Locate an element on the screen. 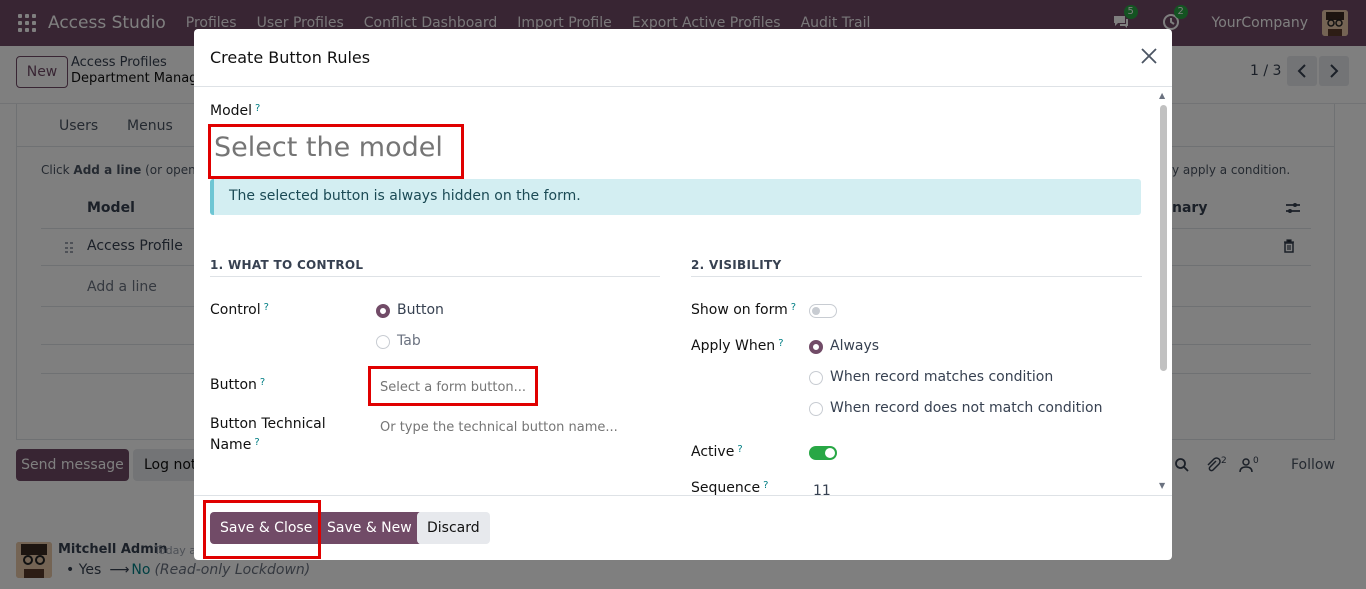  control-option-tab: Tab is located at coordinates (409, 341).